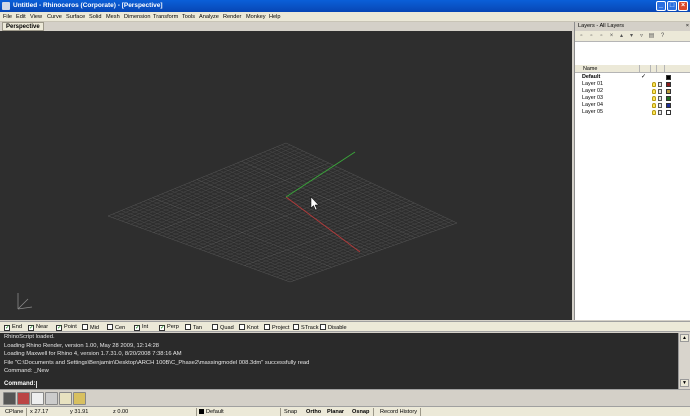  I want to click on pencil-toolbar-icon, so click(79, 398).